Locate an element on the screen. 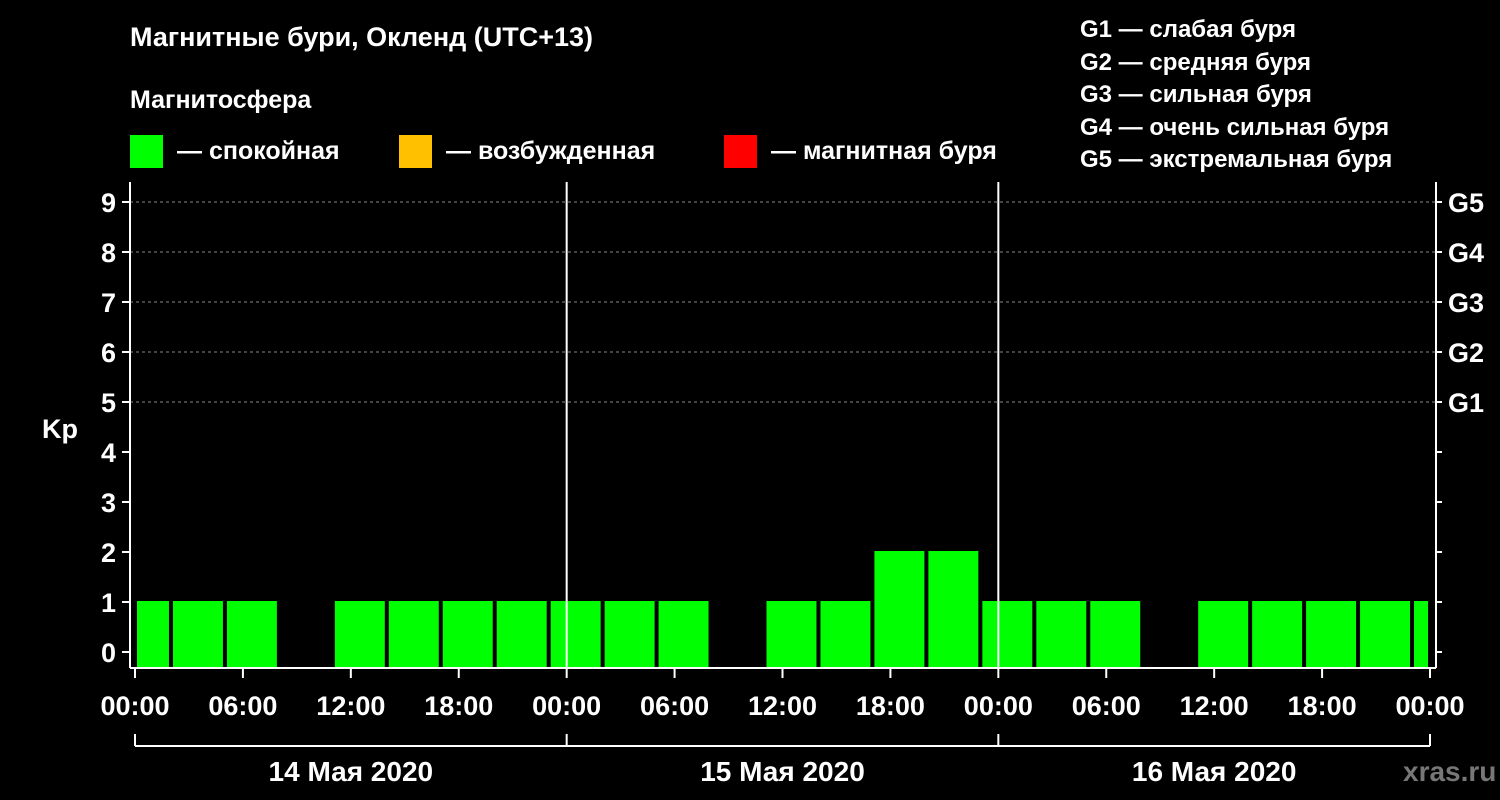 The height and width of the screenshot is (800, 1500). g-level-label: G3 is located at coordinates (1466, 303).